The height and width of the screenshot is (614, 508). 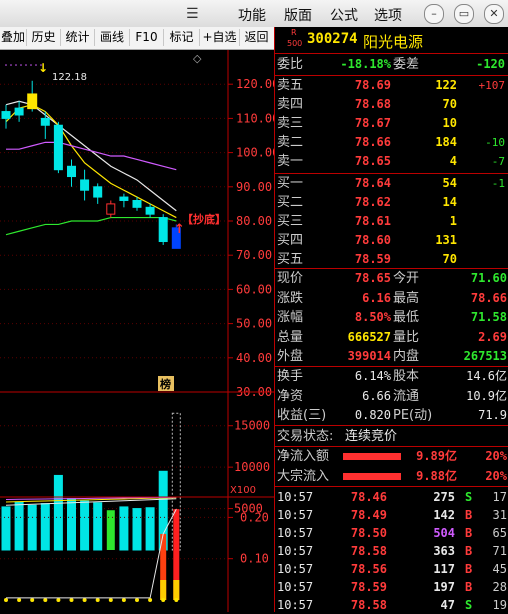 I want to click on bid-row: 买一 78.64 54 -1, so click(x=391, y=183).